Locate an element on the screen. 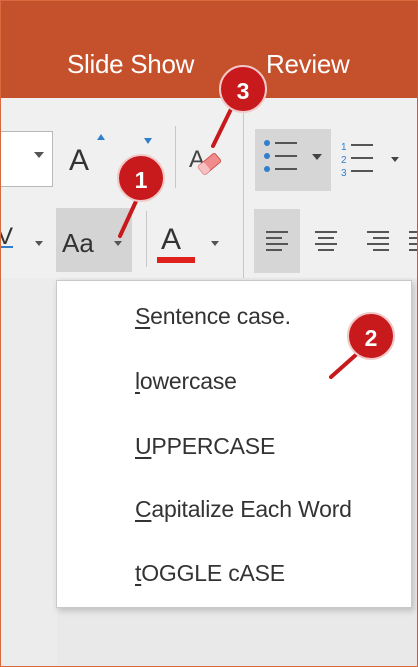 This screenshot has height=667, width=418. callout-badge-2: 2 is located at coordinates (371, 336).